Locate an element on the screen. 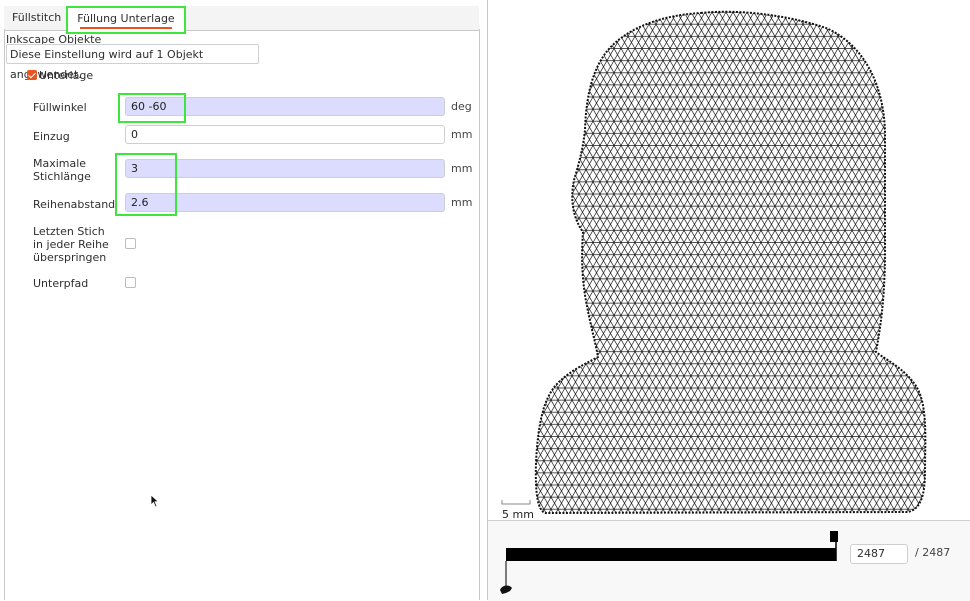  max-stitch-unit: mm is located at coordinates (462, 168).